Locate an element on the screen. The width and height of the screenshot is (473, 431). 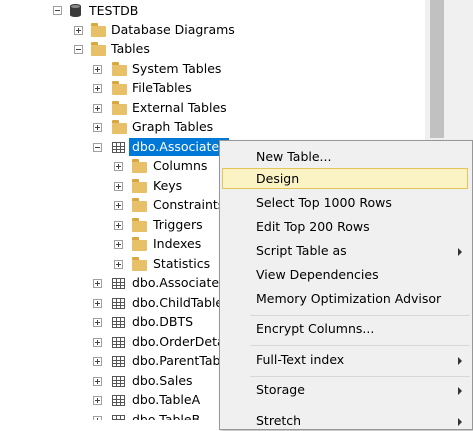
tree-node-table: dbo.ParentTab is located at coordinates (110, 361).